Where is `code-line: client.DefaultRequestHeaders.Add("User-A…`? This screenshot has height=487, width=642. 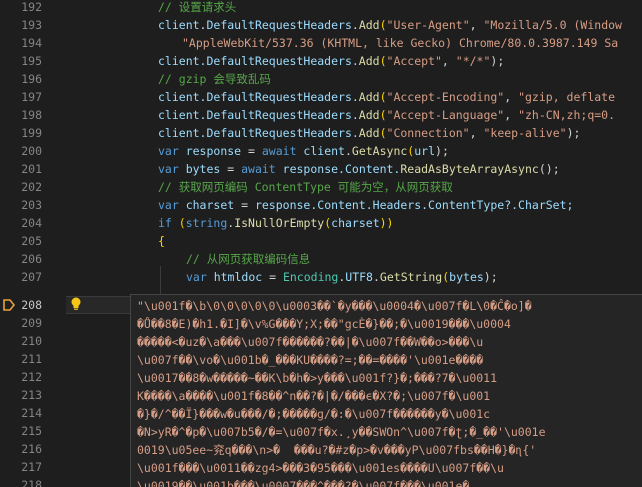 code-line: client.DefaultRequestHeaders.Add("User-A… is located at coordinates (390, 25).